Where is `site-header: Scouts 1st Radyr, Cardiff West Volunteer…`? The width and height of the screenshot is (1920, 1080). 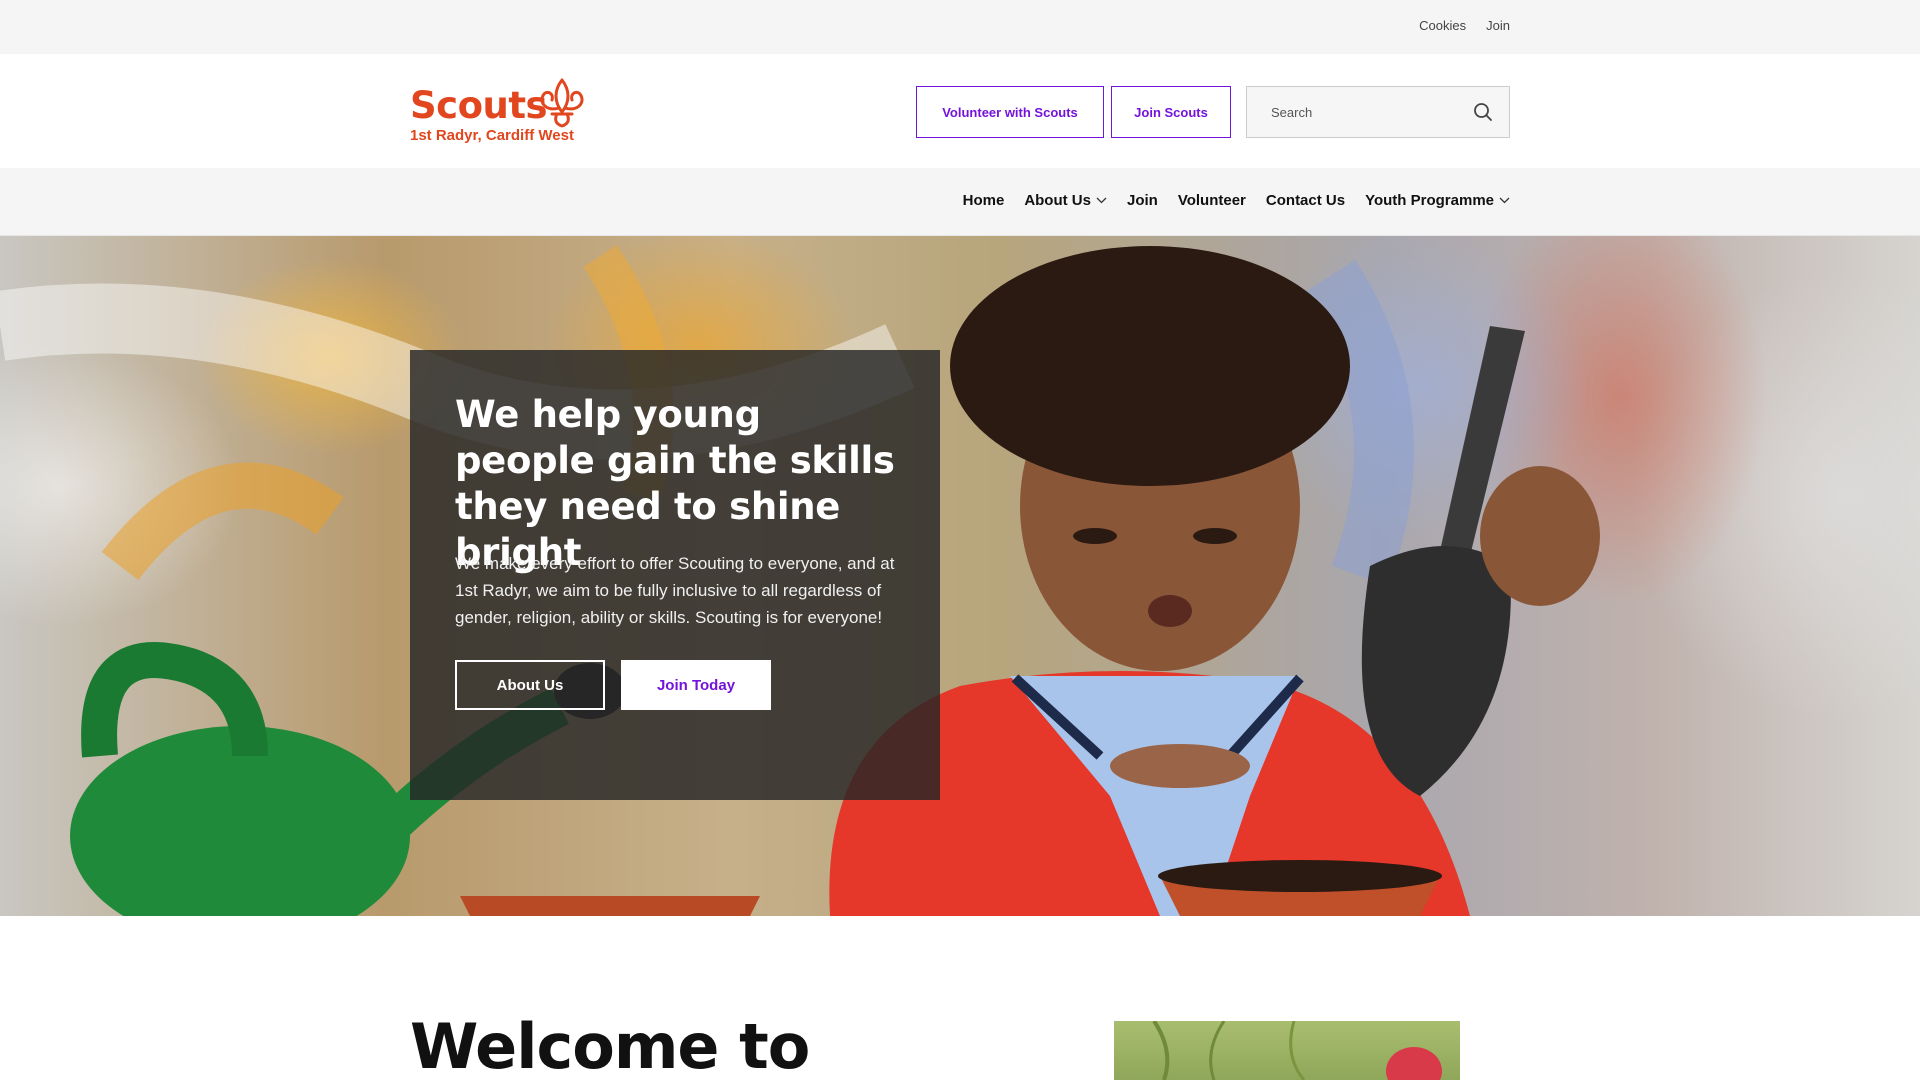
site-header: Scouts 1st Radyr, Cardiff West Volunteer… is located at coordinates (960, 111).